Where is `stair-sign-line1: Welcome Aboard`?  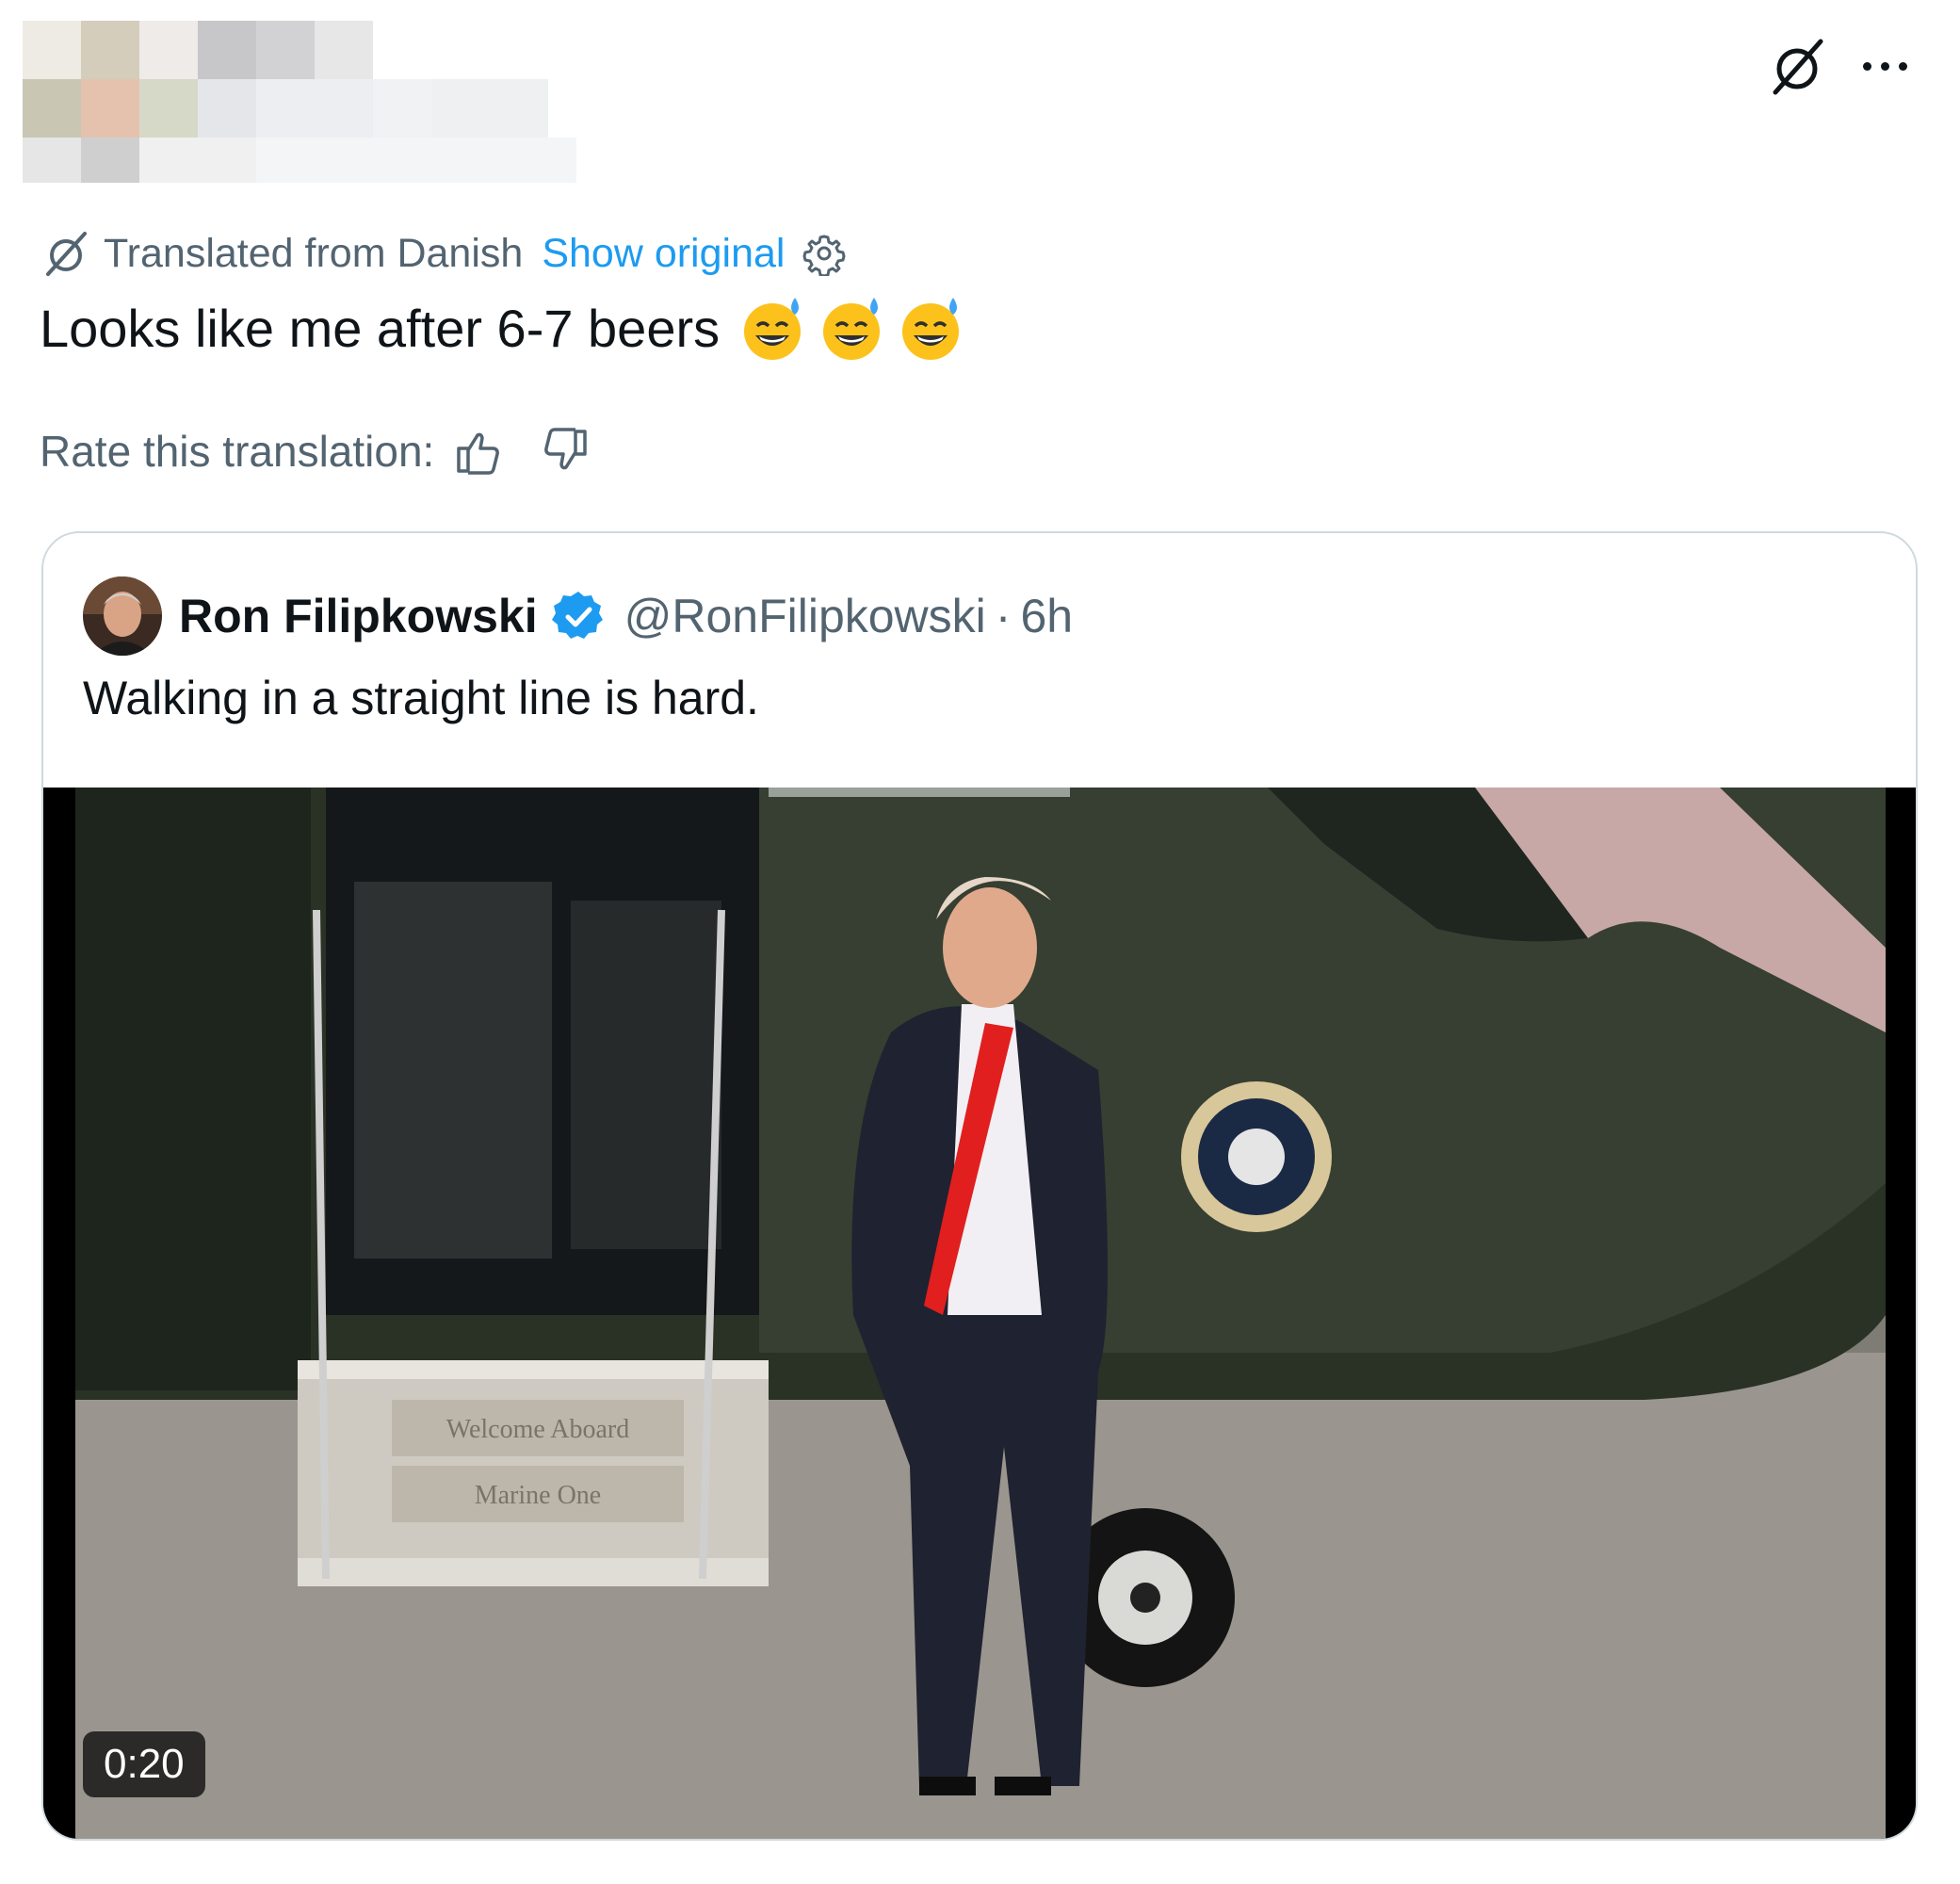
stair-sign-line1: Welcome Aboard is located at coordinates (537, 1429).